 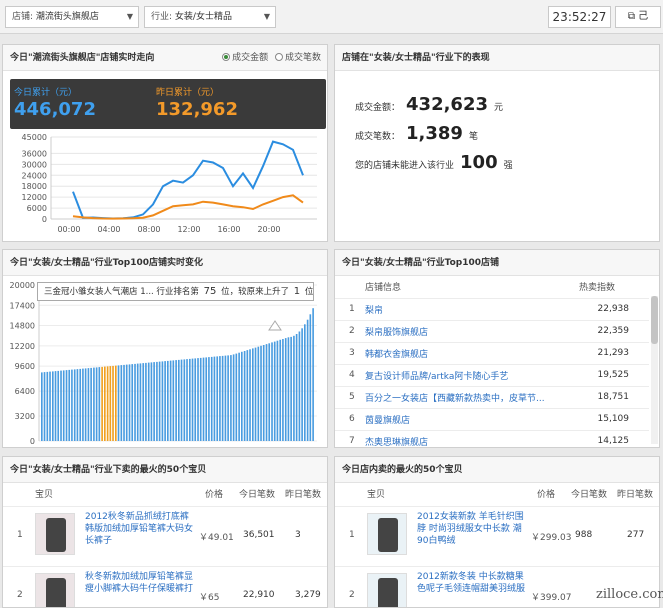 What do you see at coordinates (421, 263) in the screenshot?
I see `top100-list-title: 今日"女装/女士精品"行业Top100店铺` at bounding box center [421, 263].